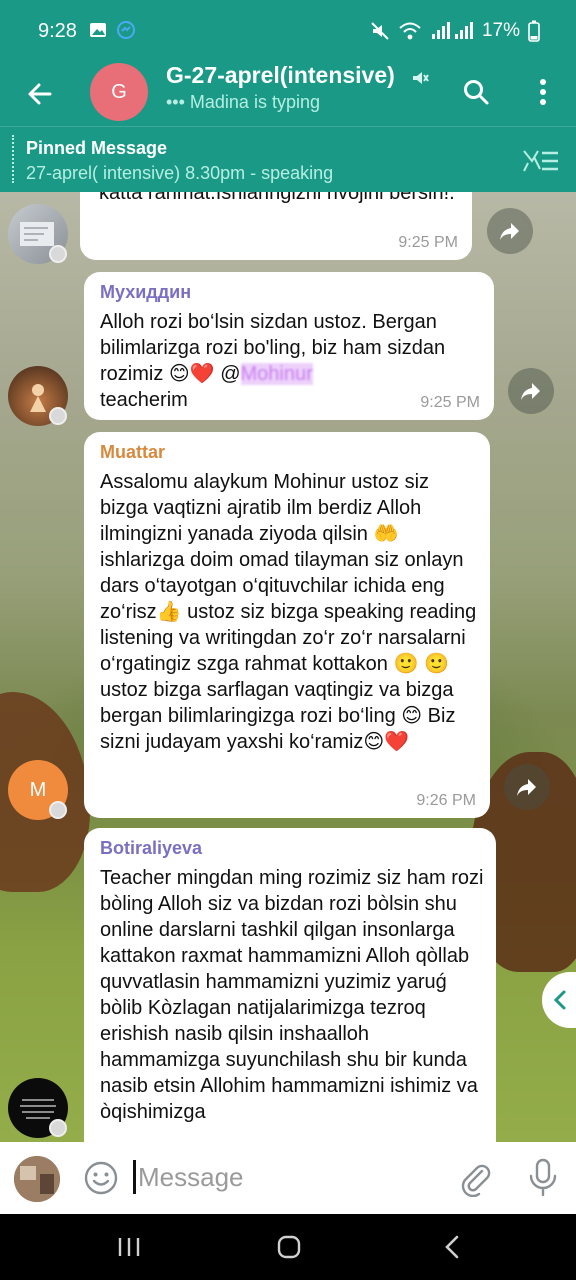  Describe the element at coordinates (540, 161) in the screenshot. I see `pinned-list-icon` at that location.